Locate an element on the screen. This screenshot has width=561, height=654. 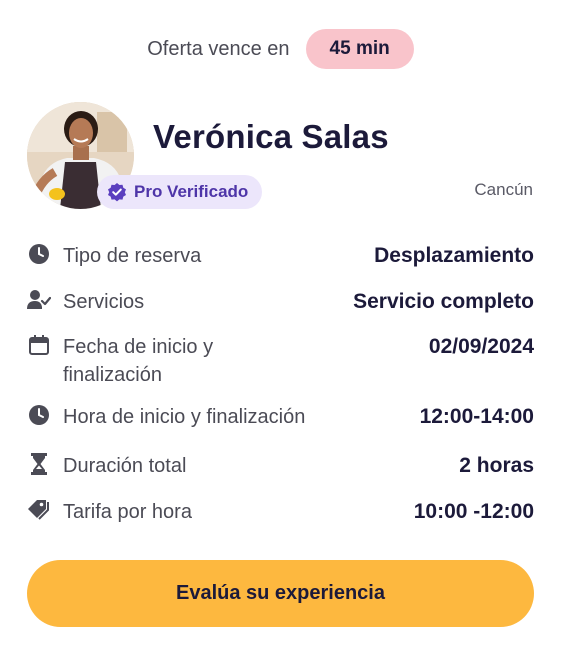
detail-value: 10:00 -12:00 is located at coordinates (473, 511).